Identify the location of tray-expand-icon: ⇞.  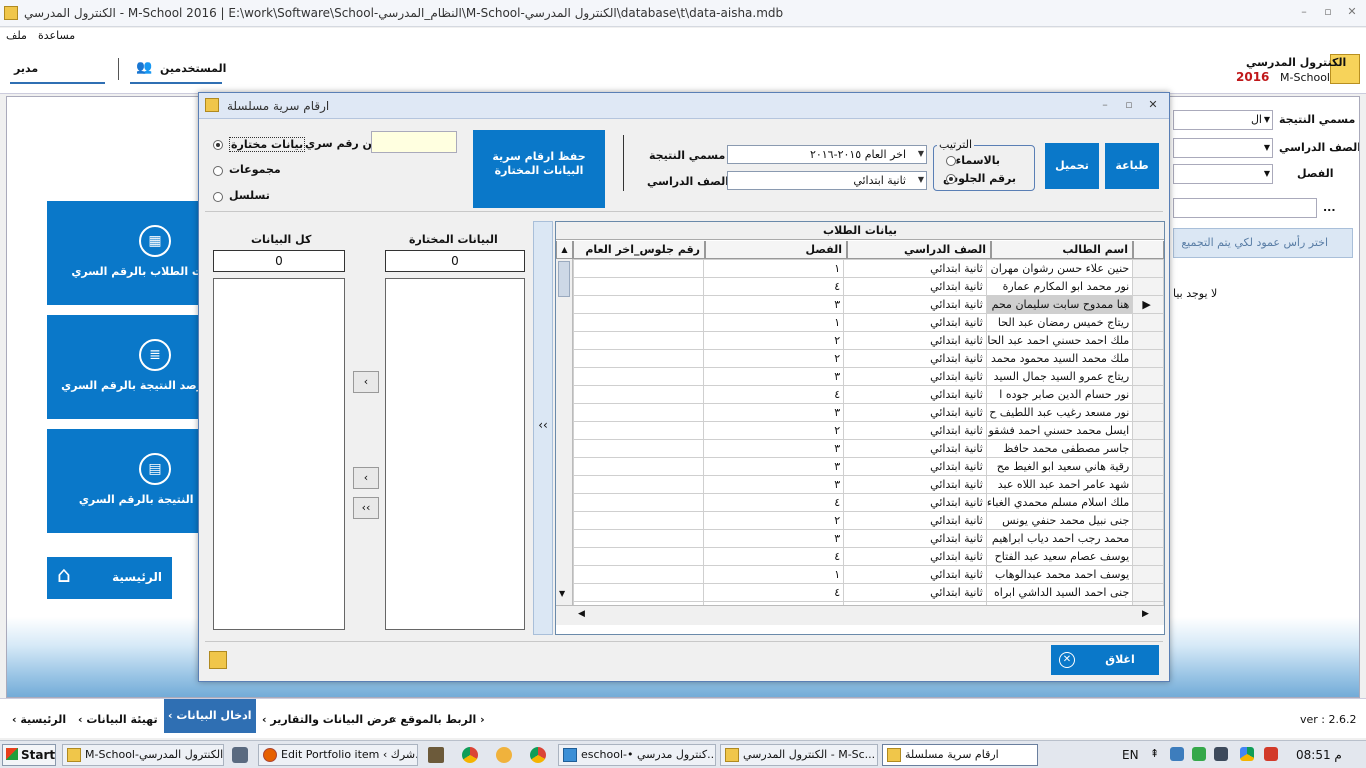
(1154, 753).